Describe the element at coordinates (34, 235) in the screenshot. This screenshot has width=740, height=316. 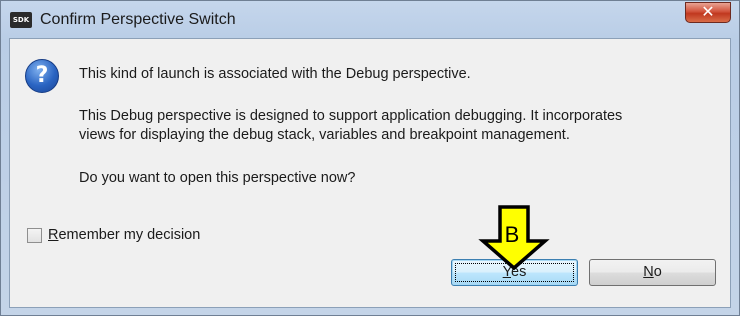
I see `remember-decision-checkbox` at that location.